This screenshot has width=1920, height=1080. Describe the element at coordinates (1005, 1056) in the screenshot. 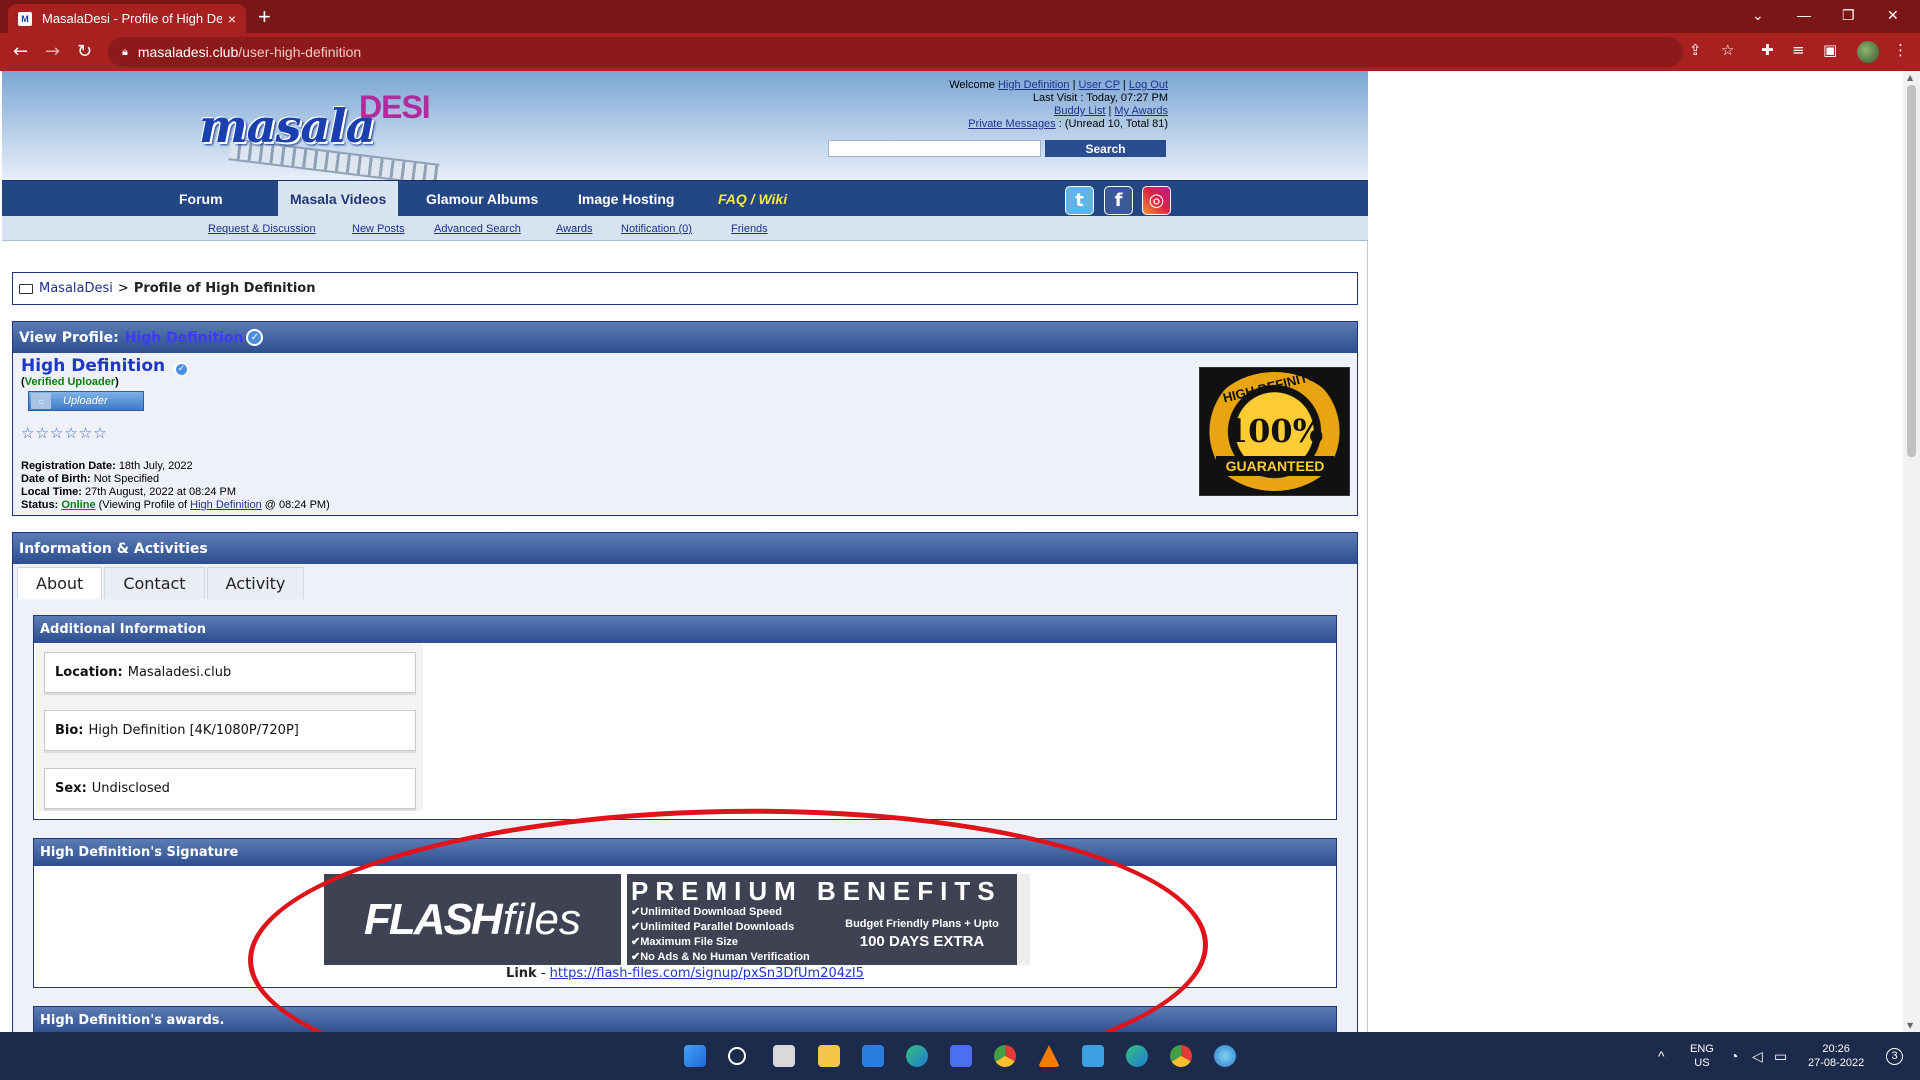

I see `chrome-icon` at that location.